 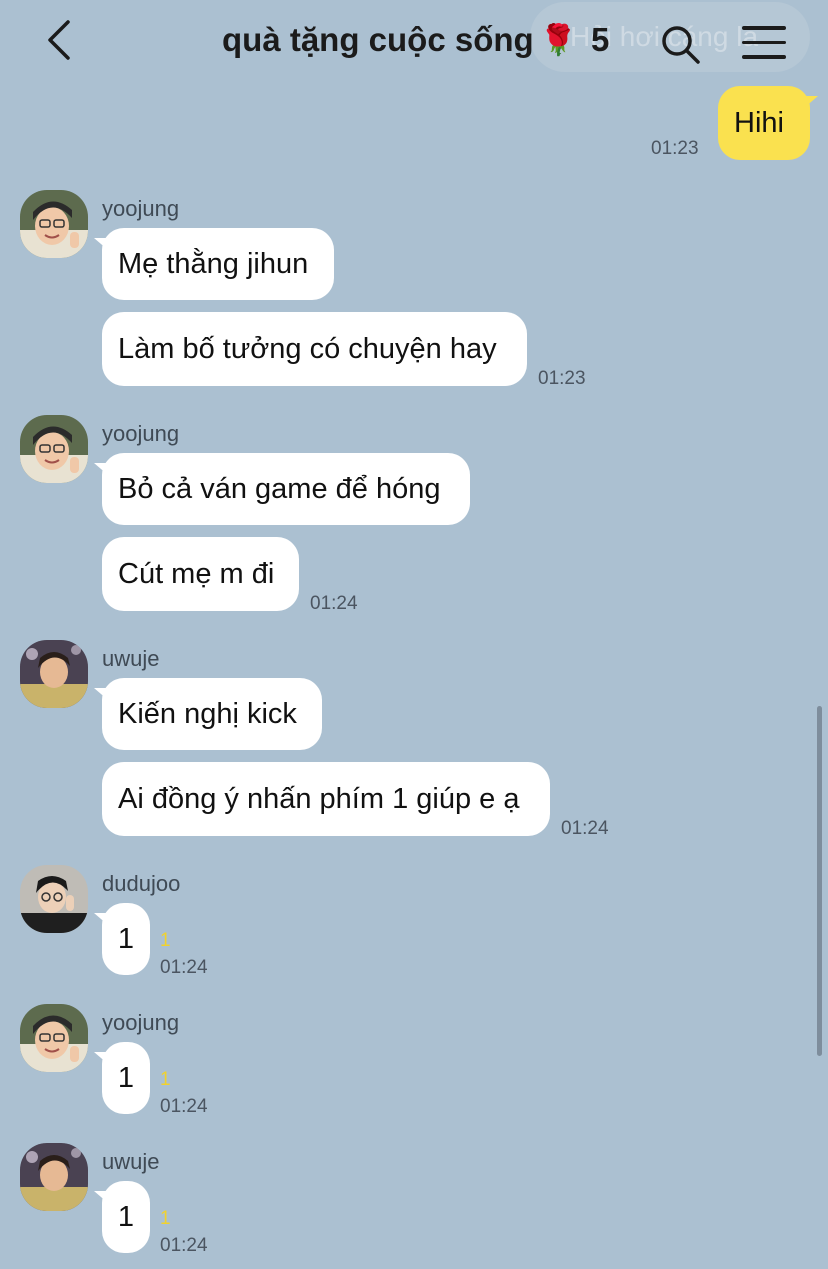 I want to click on avatar-dudujoo, so click(x=54, y=899).